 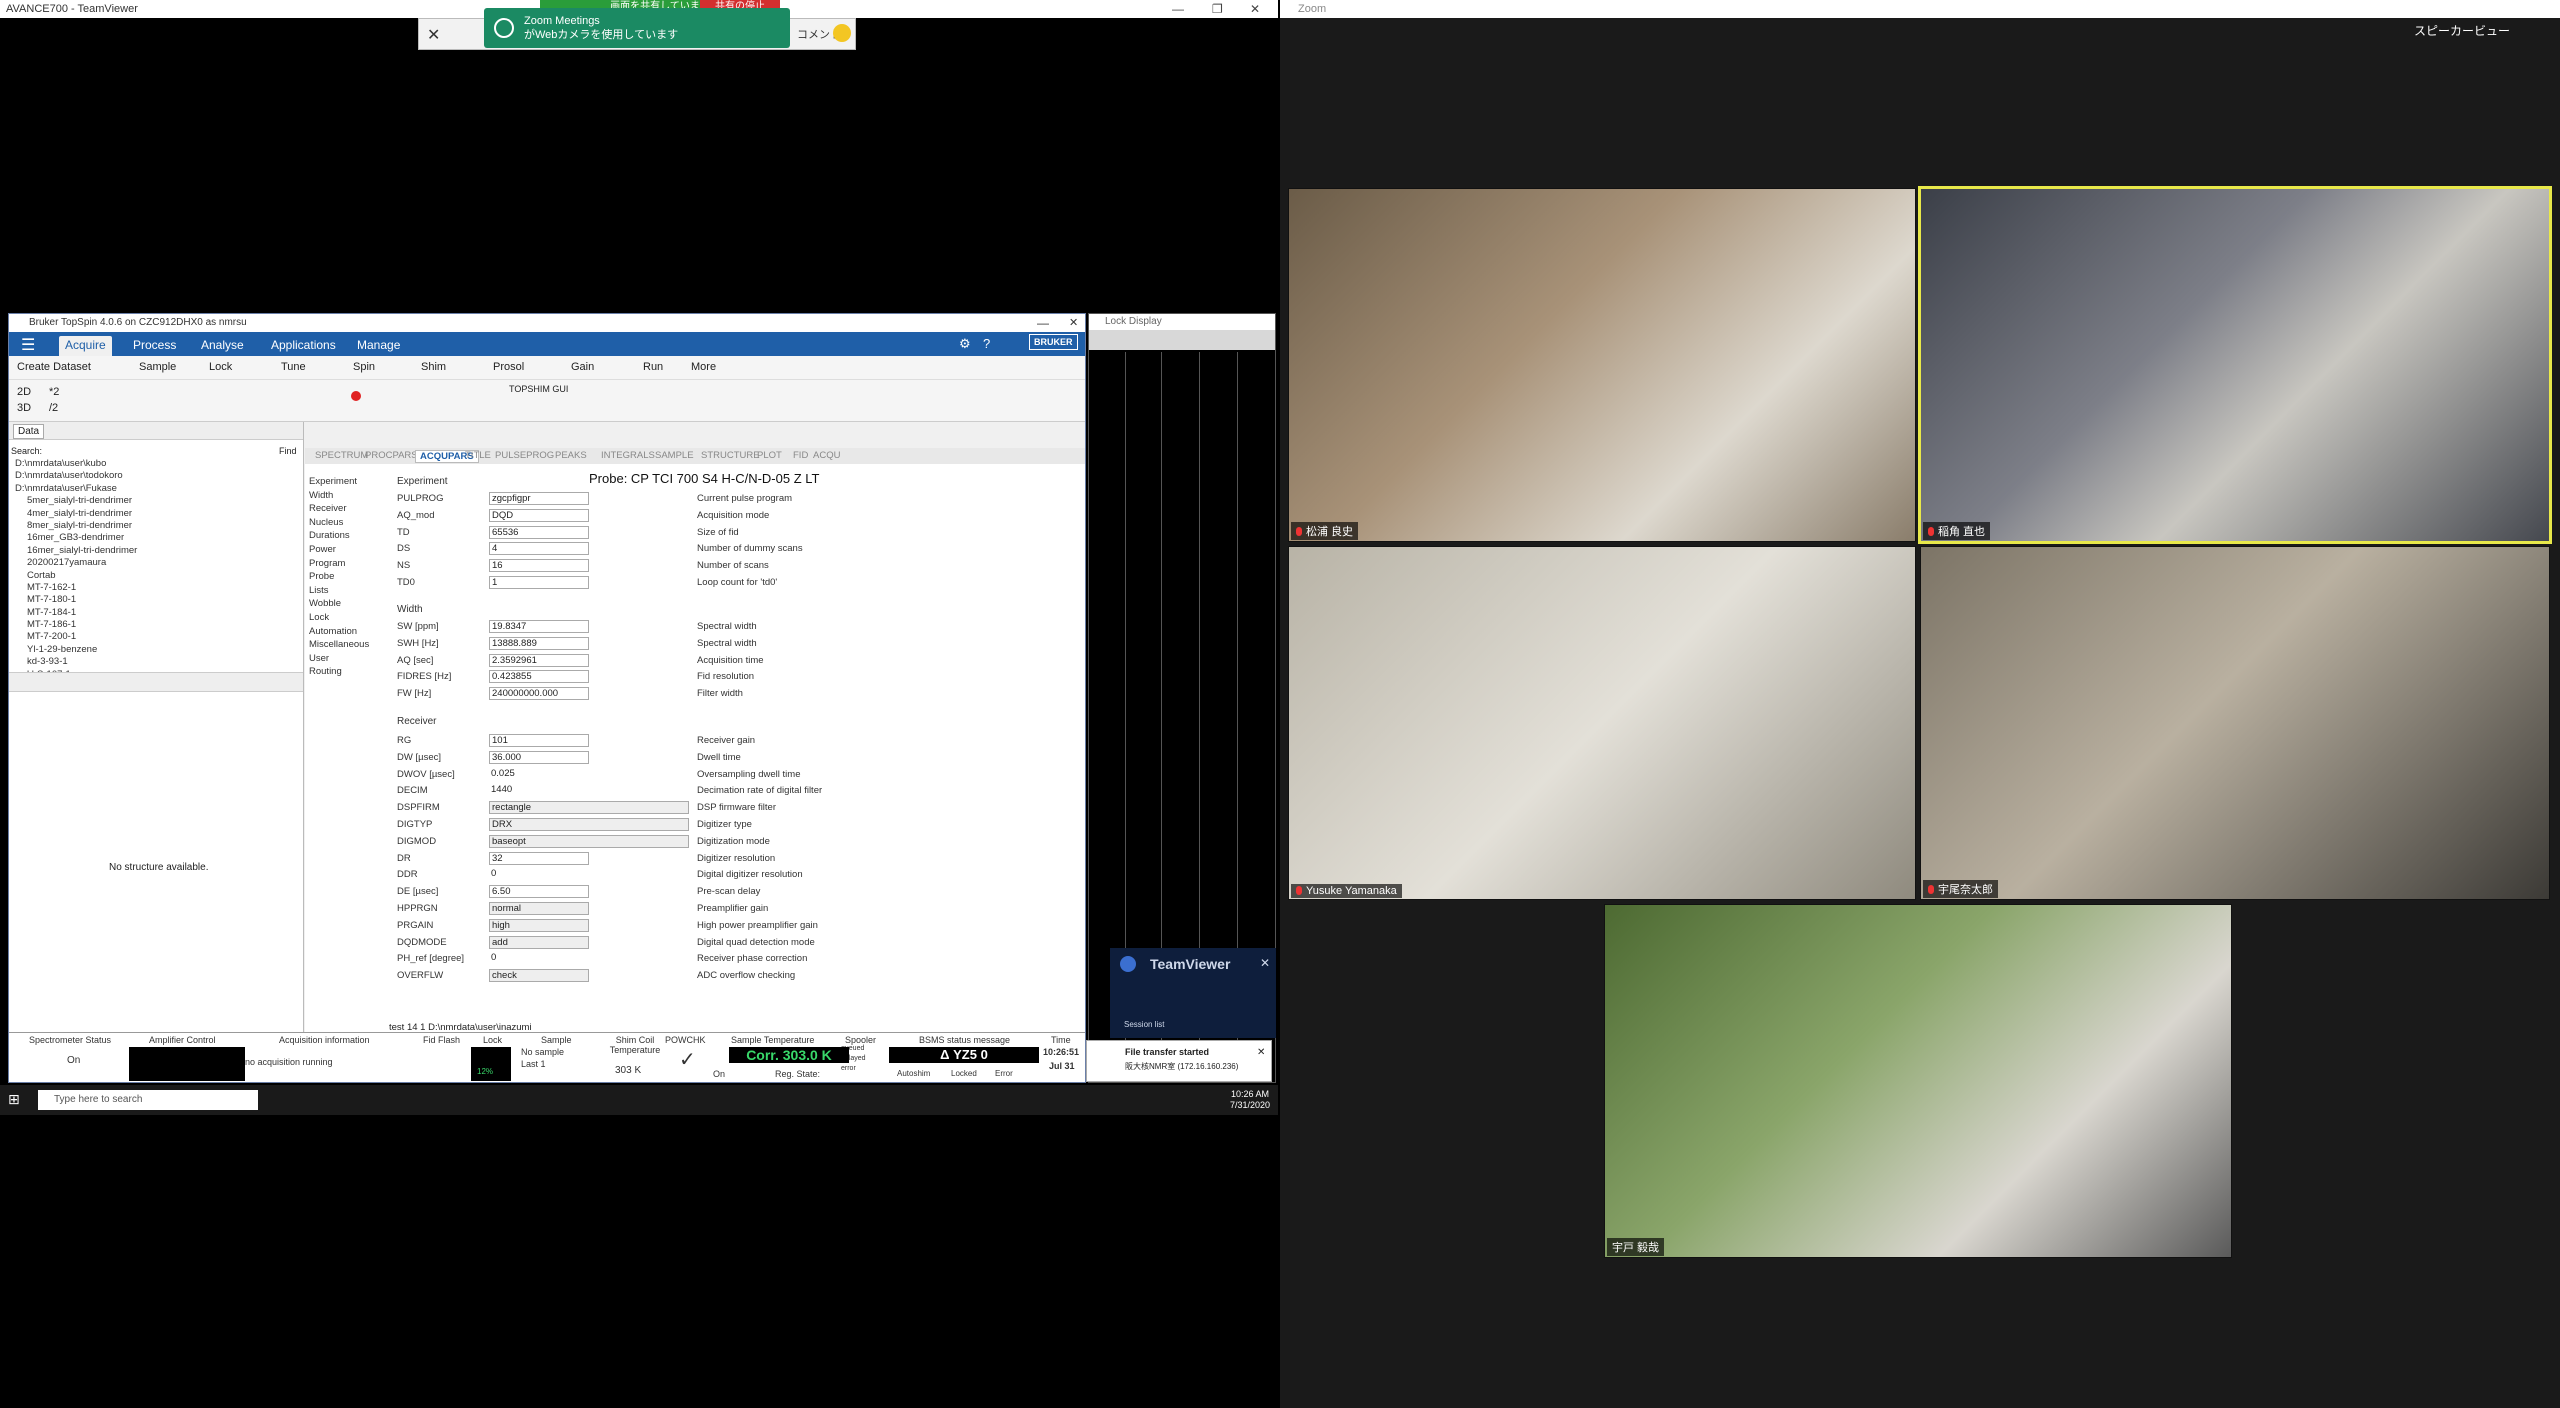 What do you see at coordinates (364, 367) in the screenshot?
I see `spin-button: Spin` at bounding box center [364, 367].